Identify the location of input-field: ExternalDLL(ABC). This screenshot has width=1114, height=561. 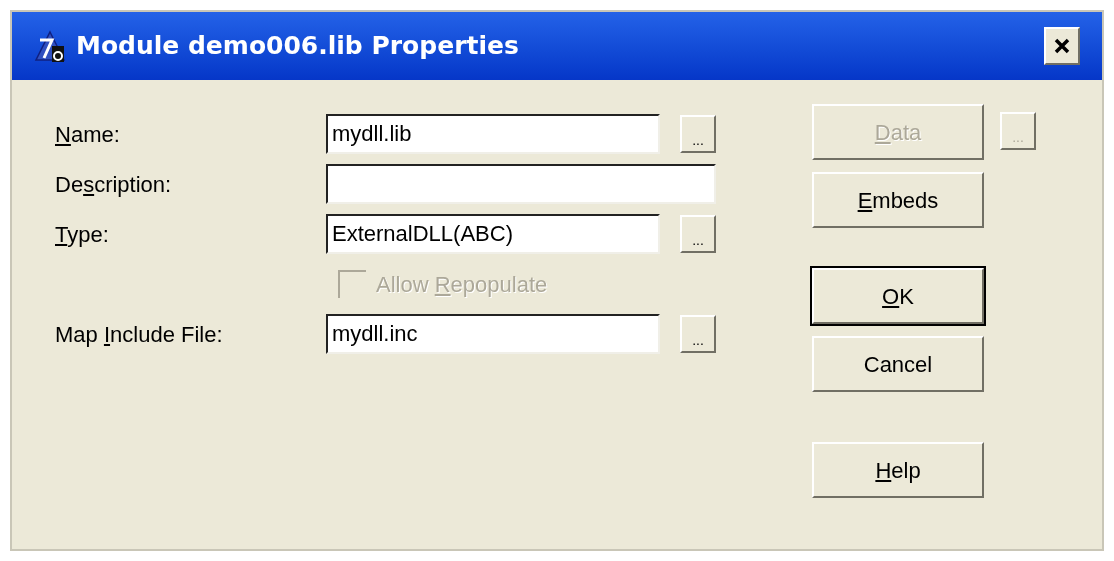
(493, 234).